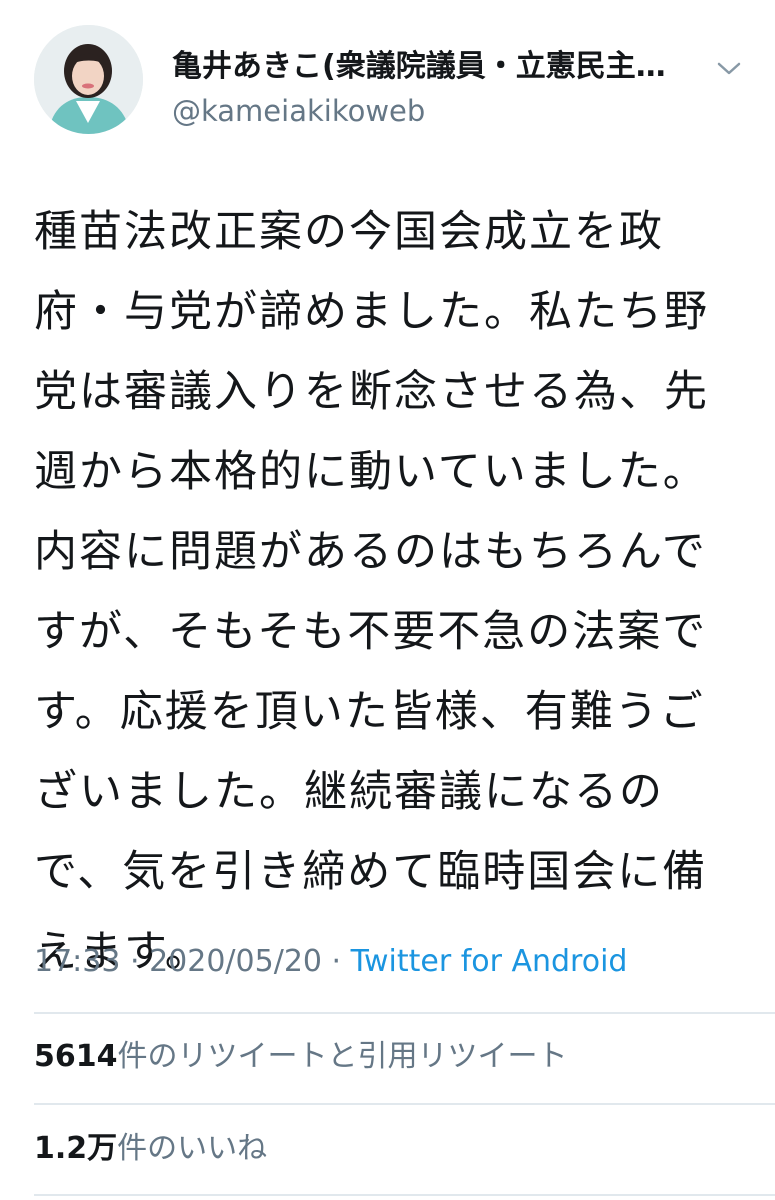 The image size is (775, 1200). What do you see at coordinates (76, 1148) in the screenshot?
I see `likes-count: 1.2万` at bounding box center [76, 1148].